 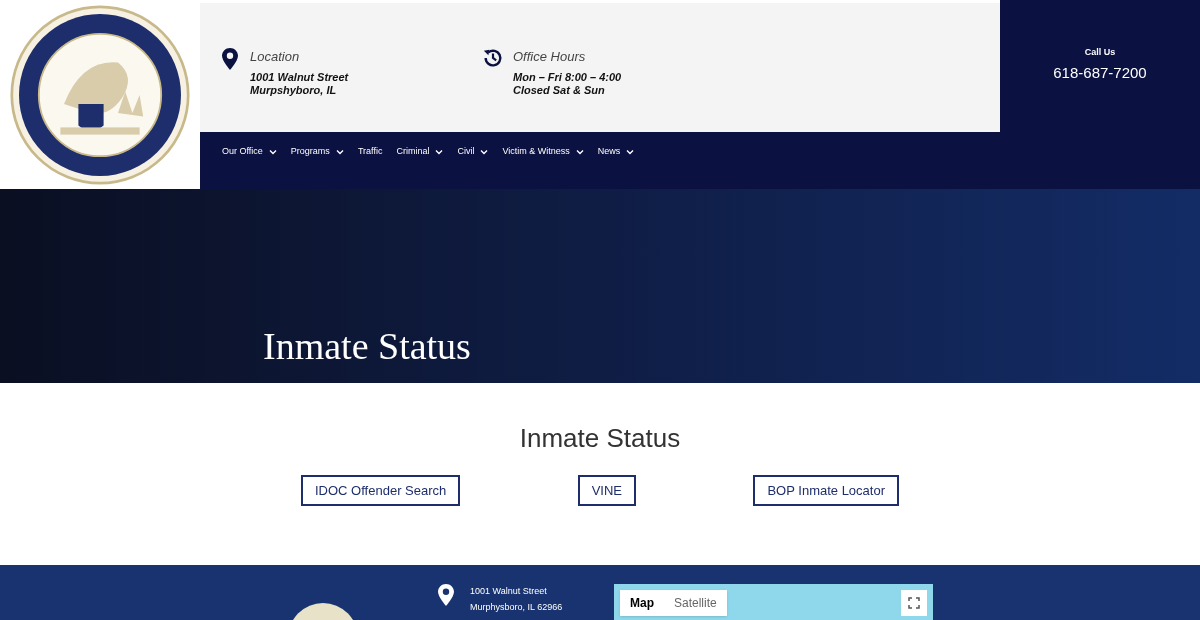 What do you see at coordinates (559, 90) in the screenshot?
I see `hours-line: Closed Sat & Sun` at bounding box center [559, 90].